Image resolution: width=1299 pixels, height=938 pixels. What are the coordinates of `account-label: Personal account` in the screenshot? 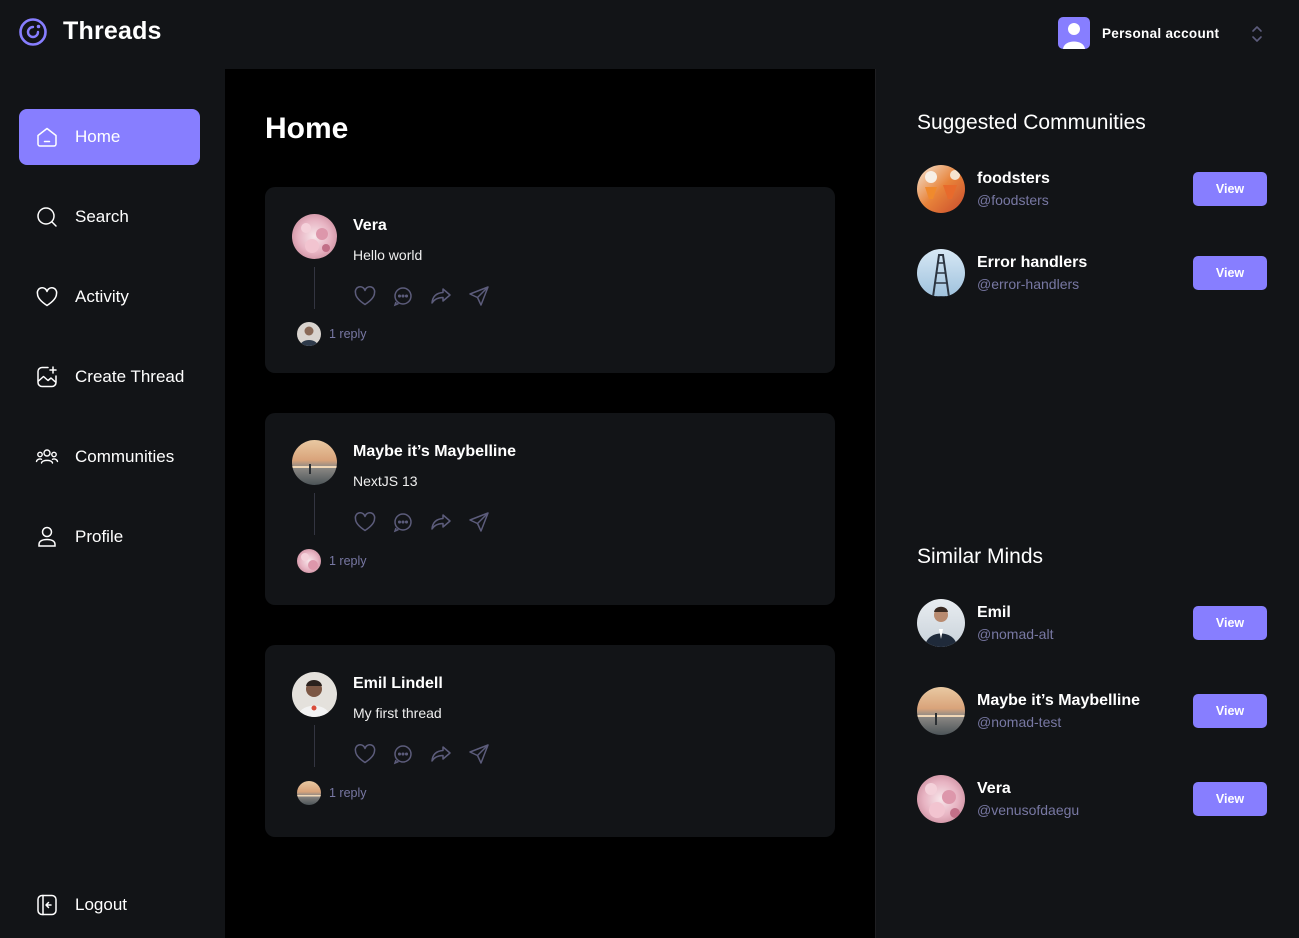 It's located at (1160, 33).